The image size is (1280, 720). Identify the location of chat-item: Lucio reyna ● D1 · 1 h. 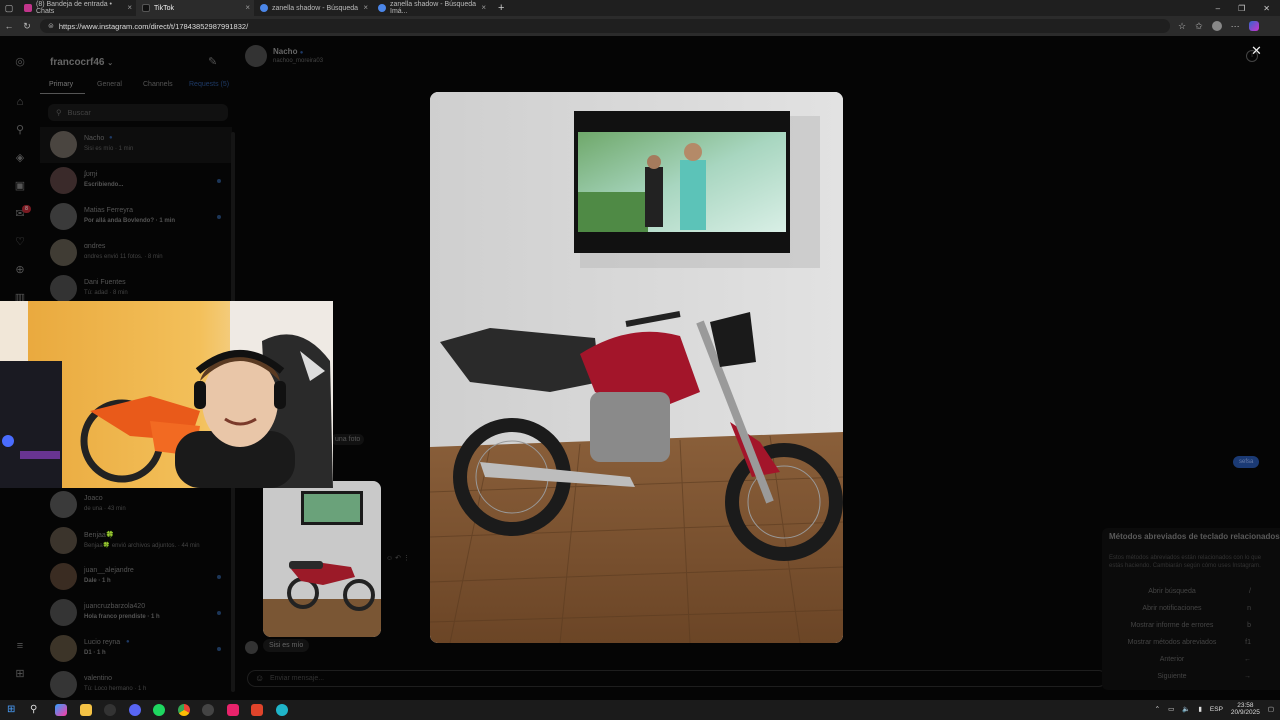
(136, 649).